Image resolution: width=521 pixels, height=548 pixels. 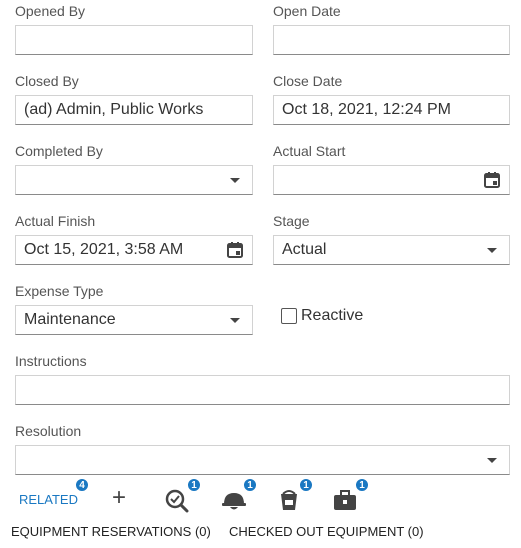 I want to click on reactive-checkbox, so click(x=289, y=316).